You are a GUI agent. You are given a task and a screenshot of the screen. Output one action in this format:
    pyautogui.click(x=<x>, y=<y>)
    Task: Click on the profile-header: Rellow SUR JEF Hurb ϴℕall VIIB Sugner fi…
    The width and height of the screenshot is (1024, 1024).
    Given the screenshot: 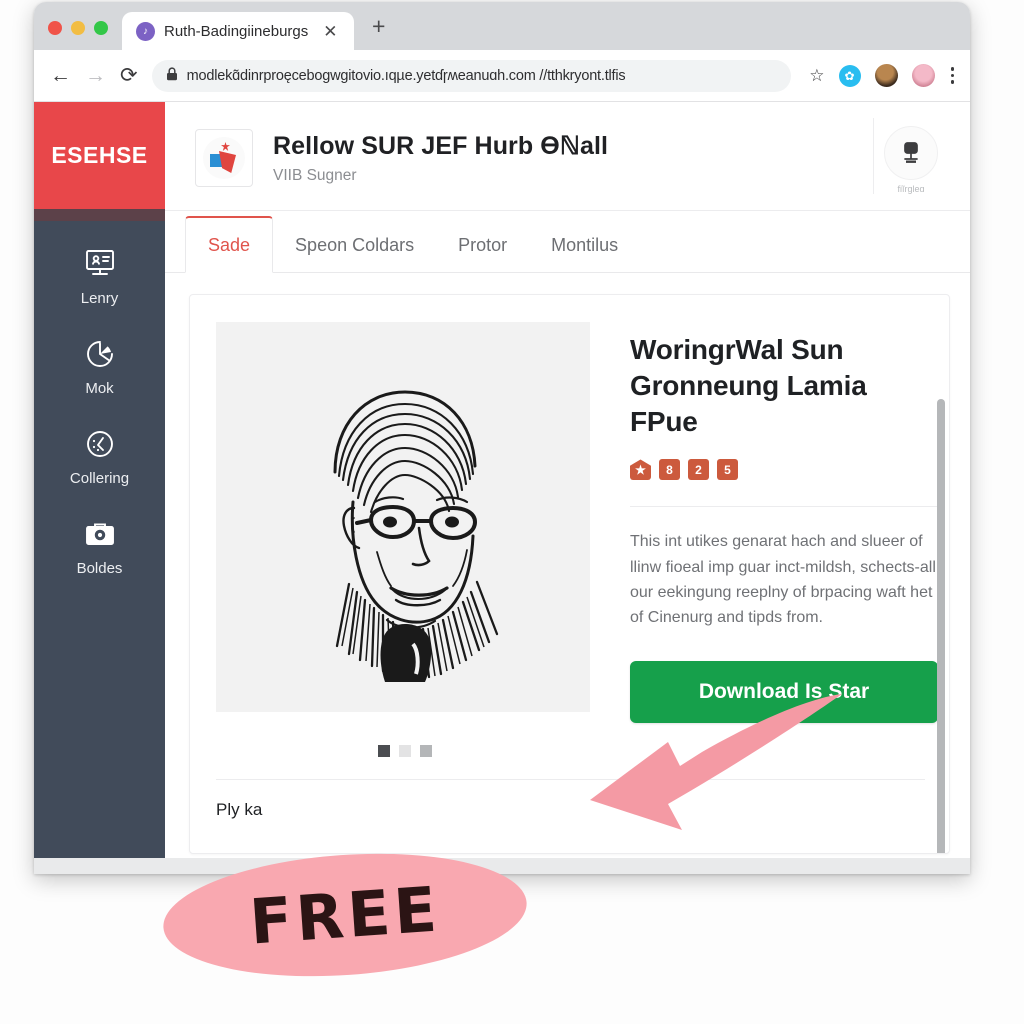 What is the action you would take?
    pyautogui.click(x=567, y=156)
    